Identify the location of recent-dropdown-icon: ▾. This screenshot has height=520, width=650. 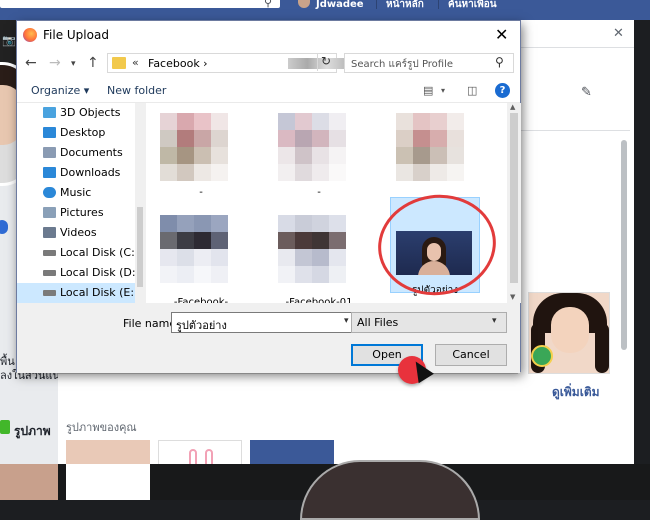
(73, 64).